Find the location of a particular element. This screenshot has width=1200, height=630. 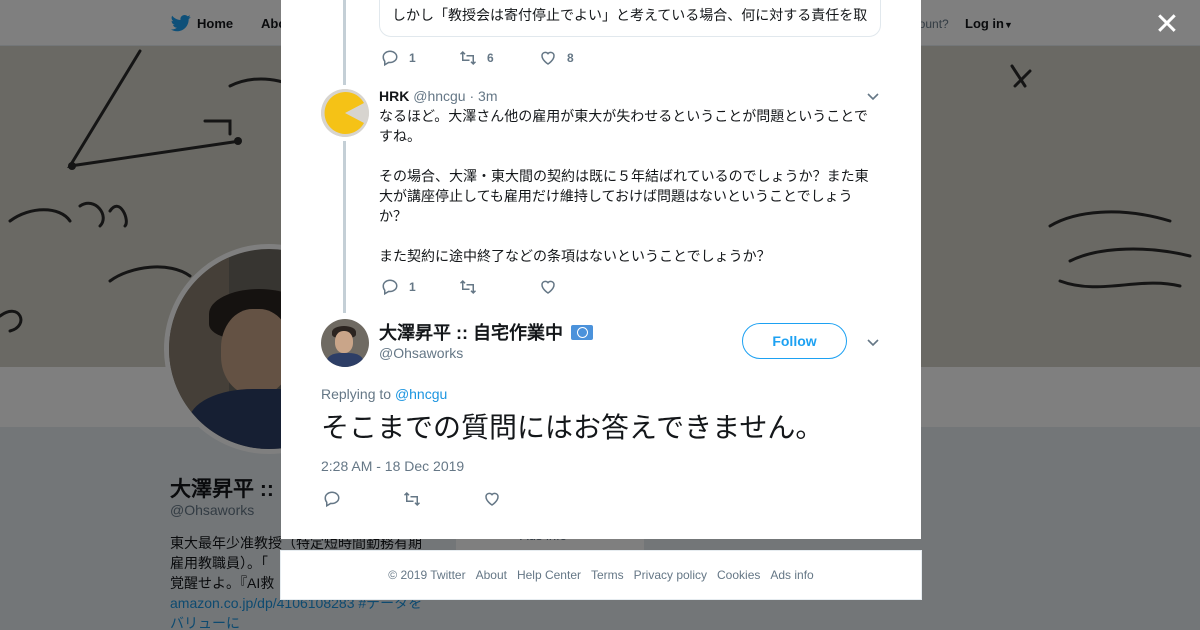

main-tweet-actions is located at coordinates (473, 499).